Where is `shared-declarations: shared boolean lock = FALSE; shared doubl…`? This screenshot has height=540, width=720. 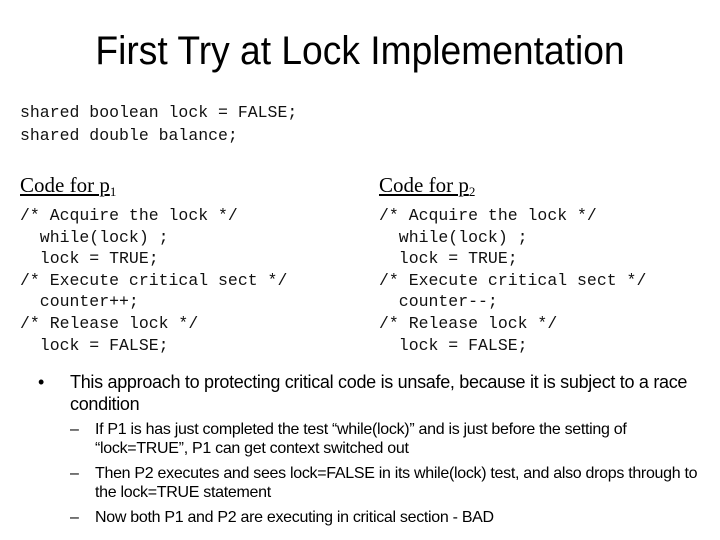 shared-declarations: shared boolean lock = FALSE; shared doubl… is located at coordinates (158, 124).